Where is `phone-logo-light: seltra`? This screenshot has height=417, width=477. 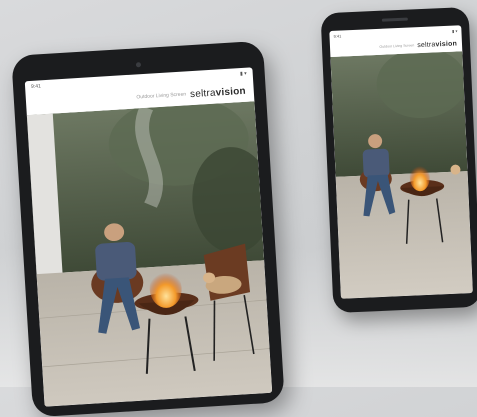 phone-logo-light: seltra is located at coordinates (426, 44).